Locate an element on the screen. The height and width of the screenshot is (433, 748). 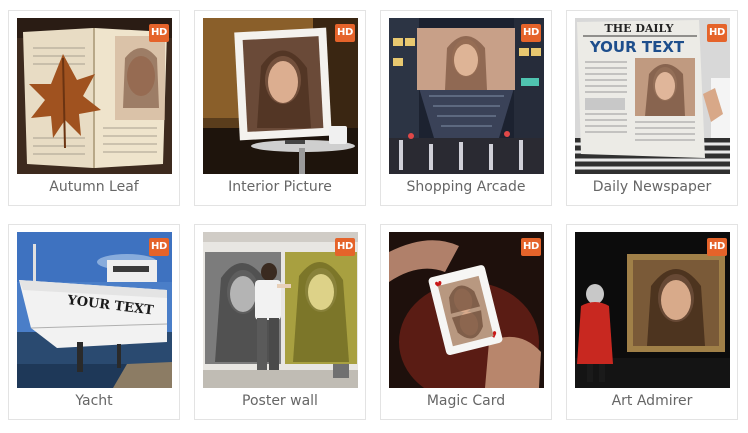
thumbnail-art-admirer: HD is located at coordinates (652, 310).